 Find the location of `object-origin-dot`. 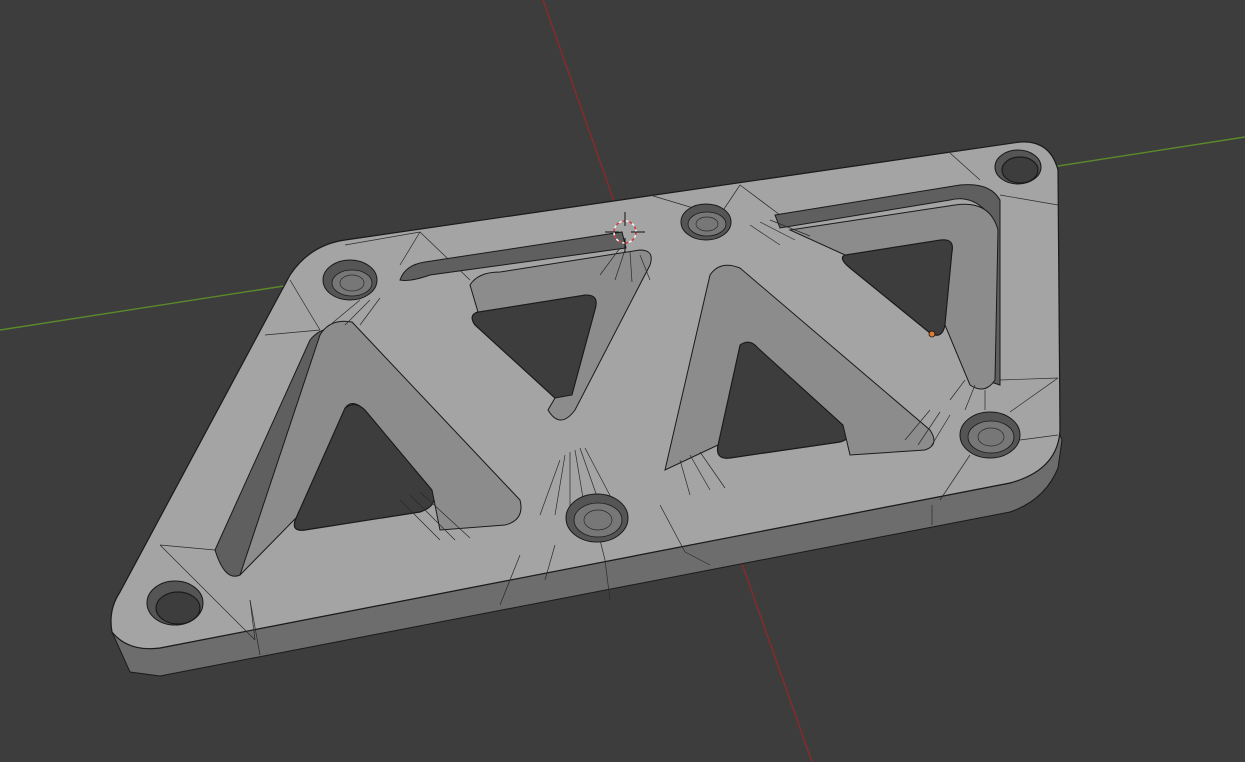

object-origin-dot is located at coordinates (932, 334).